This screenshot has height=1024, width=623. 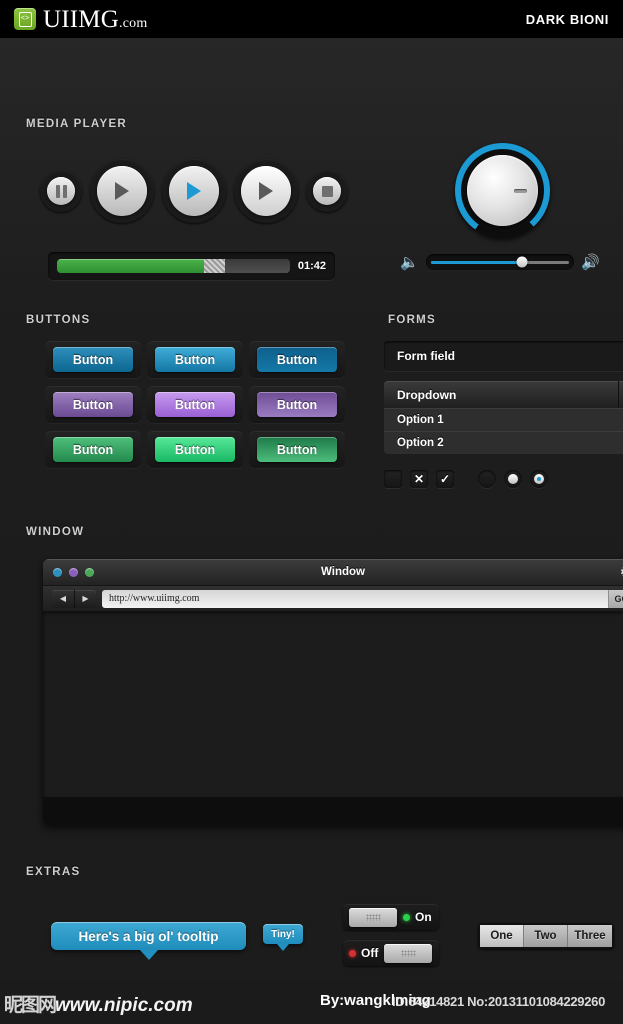 I want to click on play-button-hover-face, so click(x=266, y=191).